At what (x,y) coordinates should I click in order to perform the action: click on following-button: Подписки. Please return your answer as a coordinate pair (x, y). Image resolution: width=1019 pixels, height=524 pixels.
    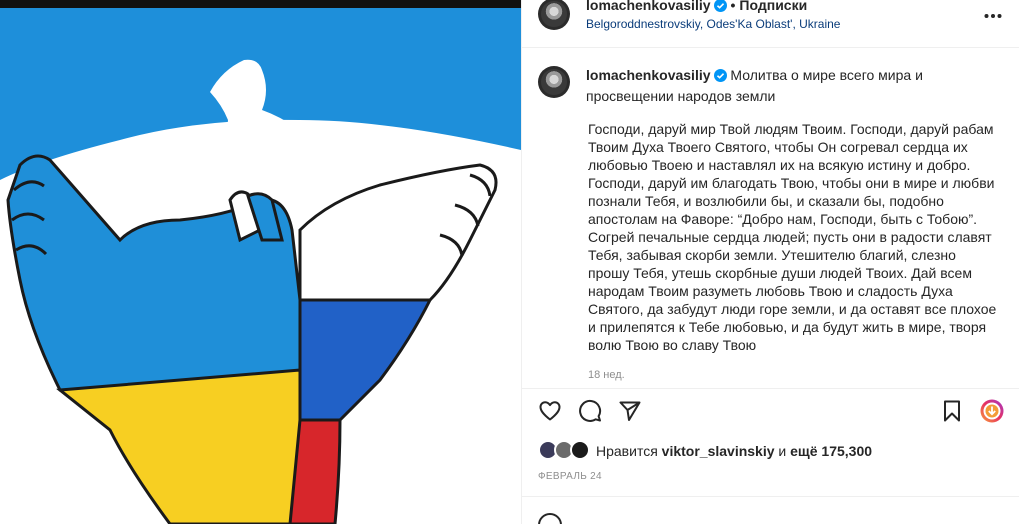
    Looking at the image, I should click on (773, 6).